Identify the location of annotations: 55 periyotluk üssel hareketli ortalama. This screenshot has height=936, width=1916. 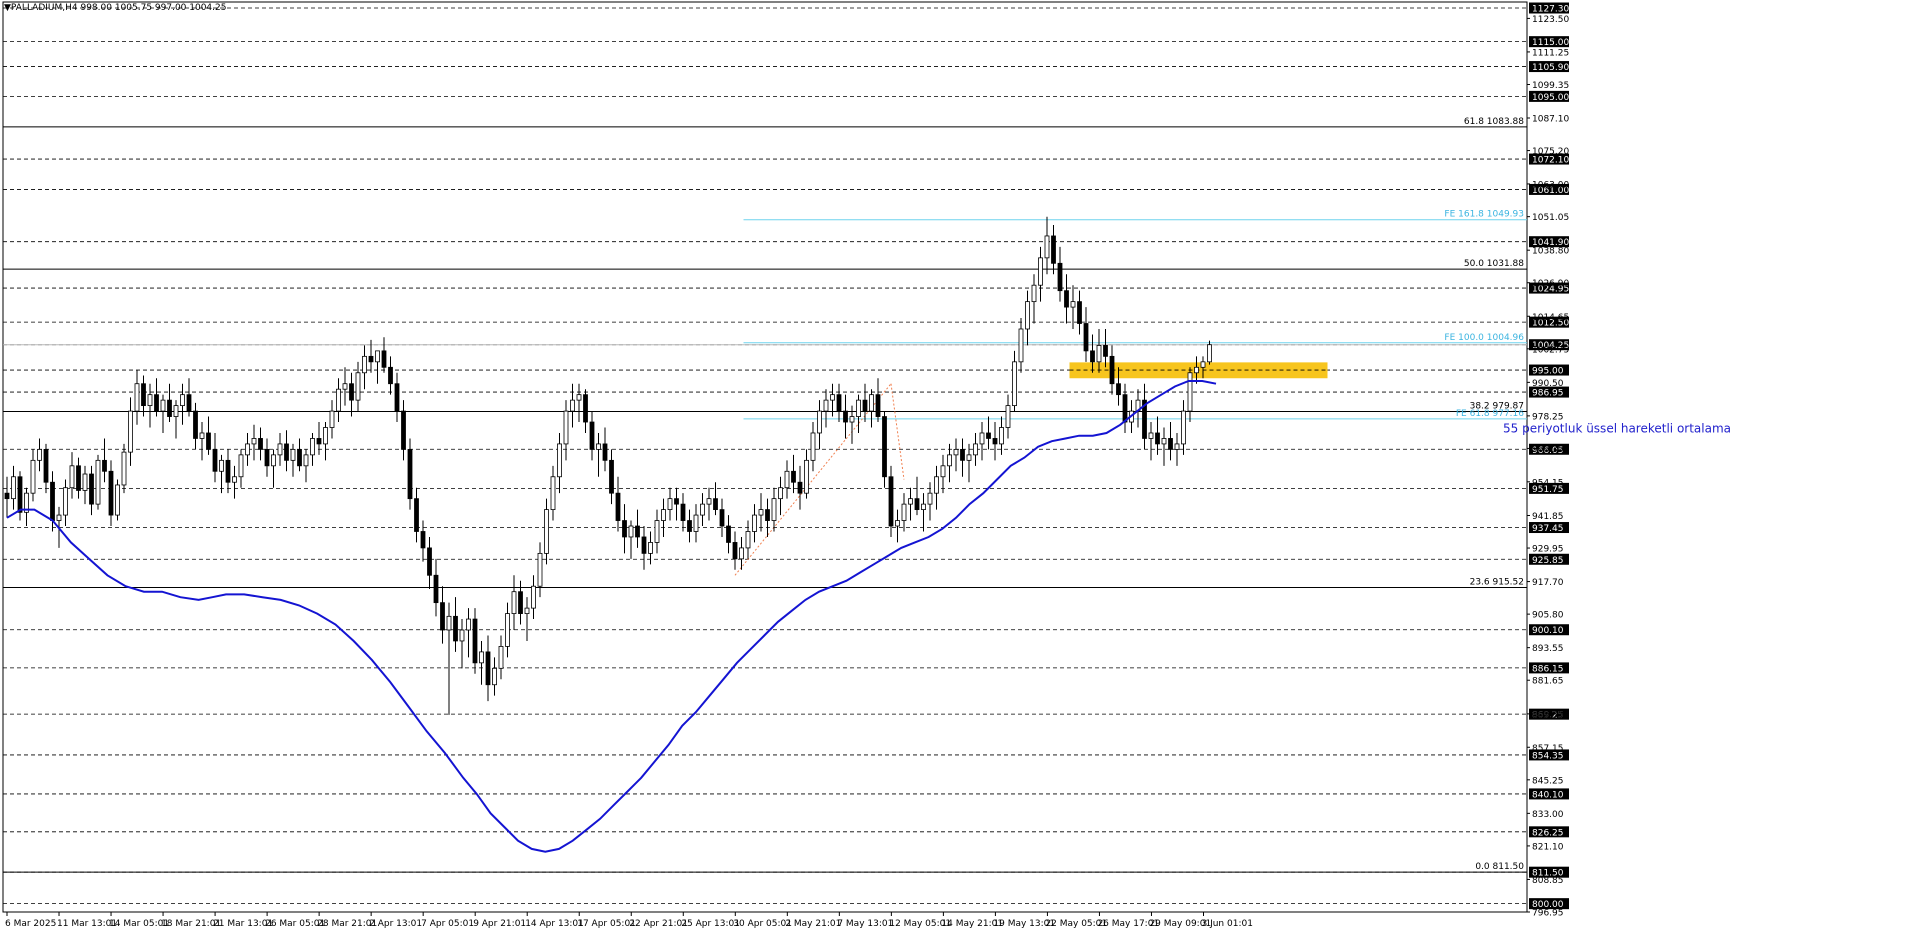
(1617, 428).